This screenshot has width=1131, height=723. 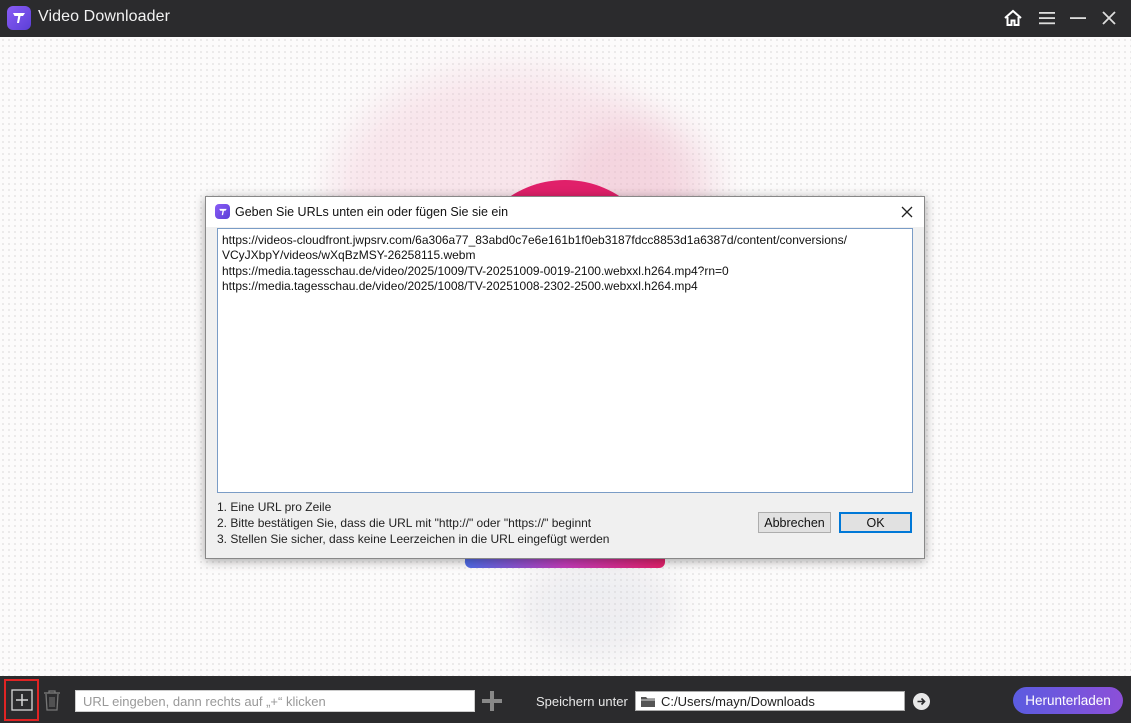 What do you see at coordinates (52, 700) in the screenshot?
I see `trash-icon` at bounding box center [52, 700].